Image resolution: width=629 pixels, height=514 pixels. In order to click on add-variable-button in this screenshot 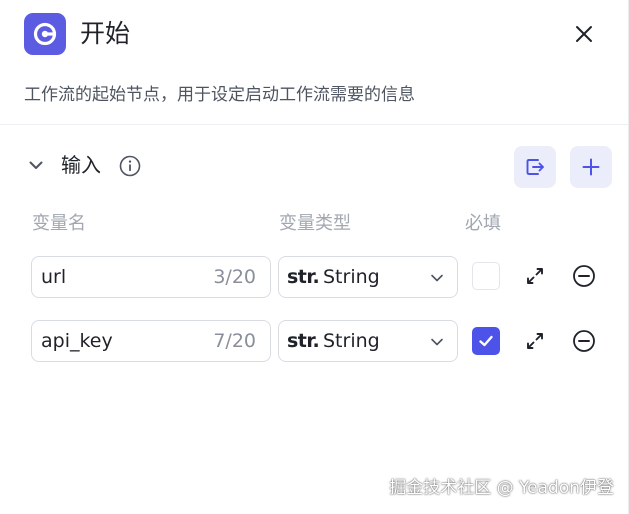, I will do `click(591, 167)`.